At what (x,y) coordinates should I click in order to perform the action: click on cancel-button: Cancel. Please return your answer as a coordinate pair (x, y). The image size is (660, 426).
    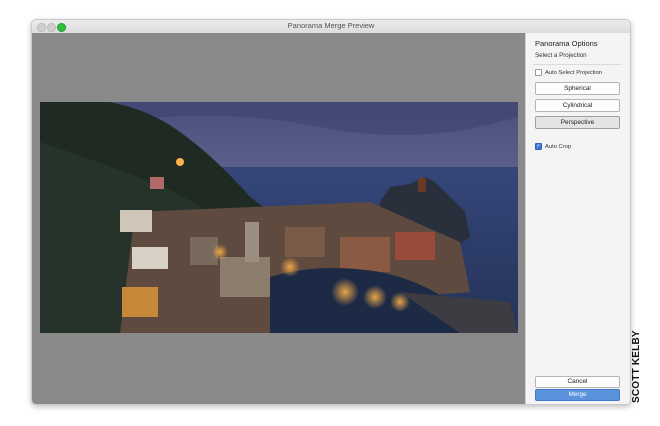
    Looking at the image, I should click on (577, 382).